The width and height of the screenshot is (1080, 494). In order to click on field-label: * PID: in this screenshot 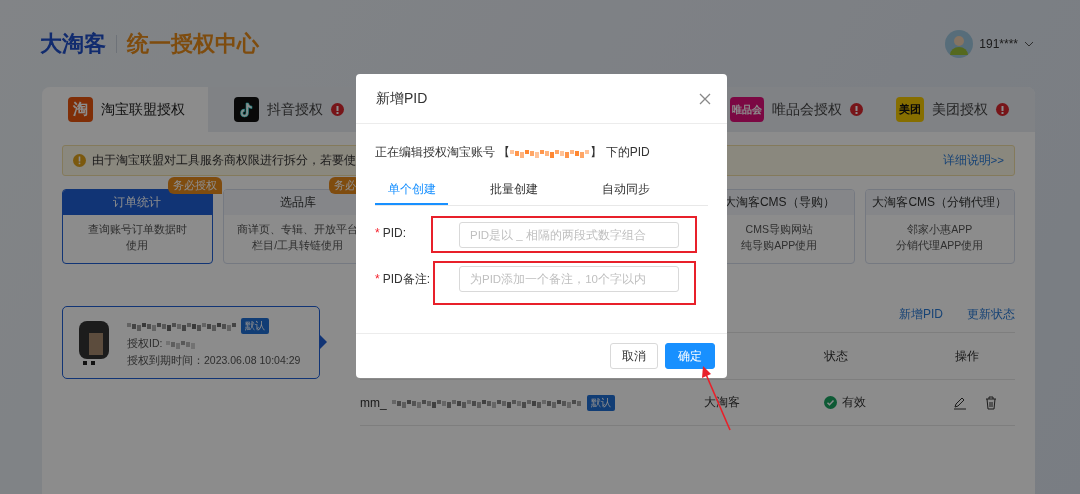, I will do `click(391, 232)`.